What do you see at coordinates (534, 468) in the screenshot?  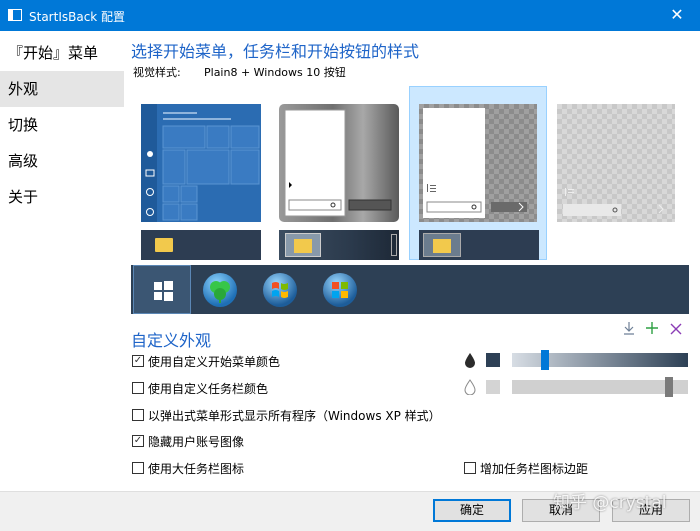 I see `option-label: 增加任务栏图标边距` at bounding box center [534, 468].